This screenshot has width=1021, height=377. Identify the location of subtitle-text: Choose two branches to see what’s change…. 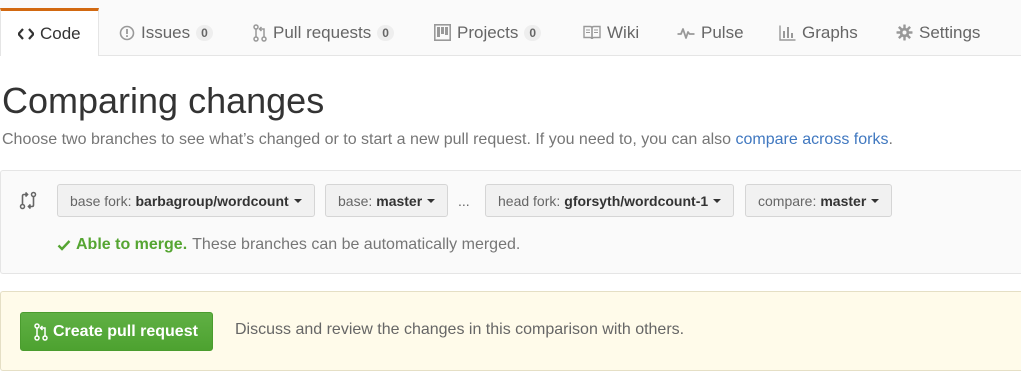
(367, 139).